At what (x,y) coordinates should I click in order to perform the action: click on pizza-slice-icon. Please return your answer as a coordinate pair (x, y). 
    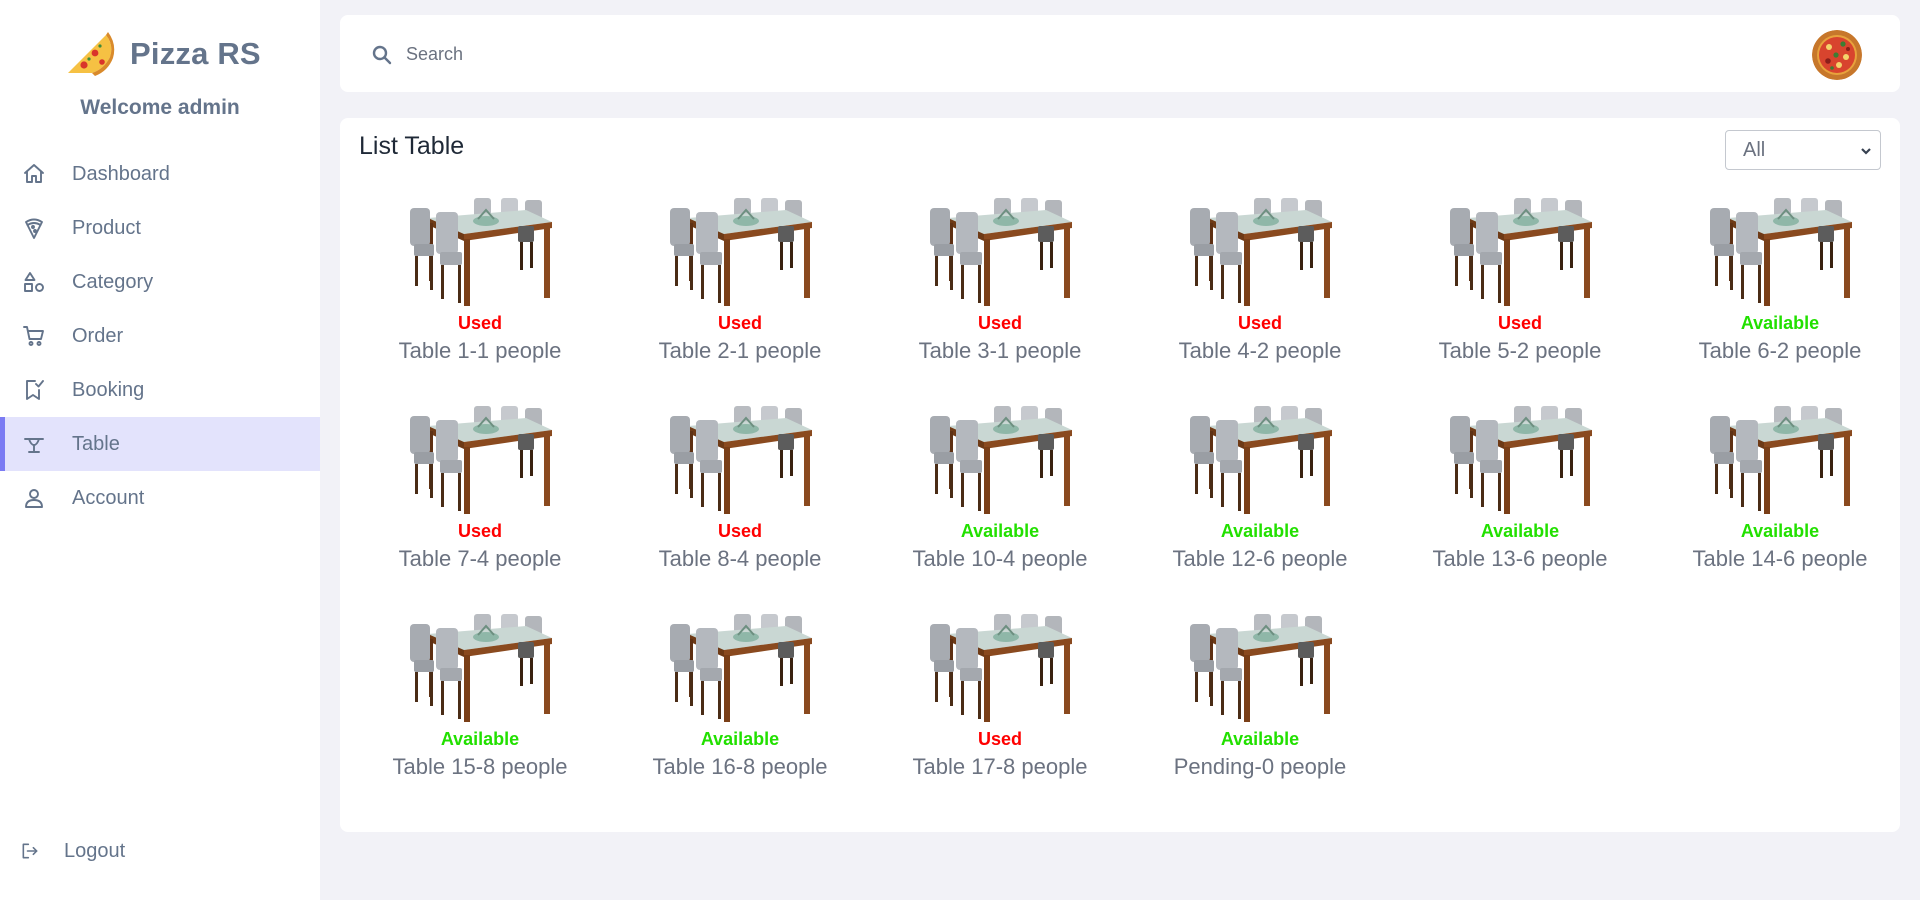
    Looking at the image, I should click on (91, 54).